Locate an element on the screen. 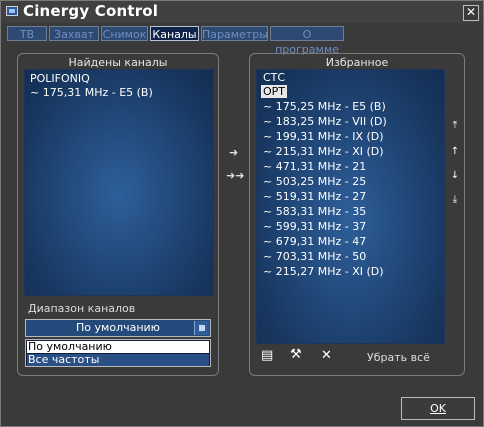 The width and height of the screenshot is (484, 427). delete-icon: ✕ is located at coordinates (326, 355).